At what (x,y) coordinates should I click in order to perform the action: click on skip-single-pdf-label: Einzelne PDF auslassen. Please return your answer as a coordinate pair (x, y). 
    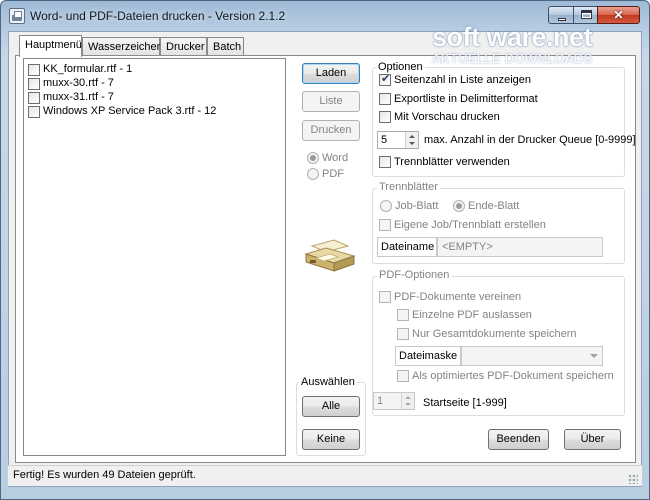
    Looking at the image, I should click on (472, 315).